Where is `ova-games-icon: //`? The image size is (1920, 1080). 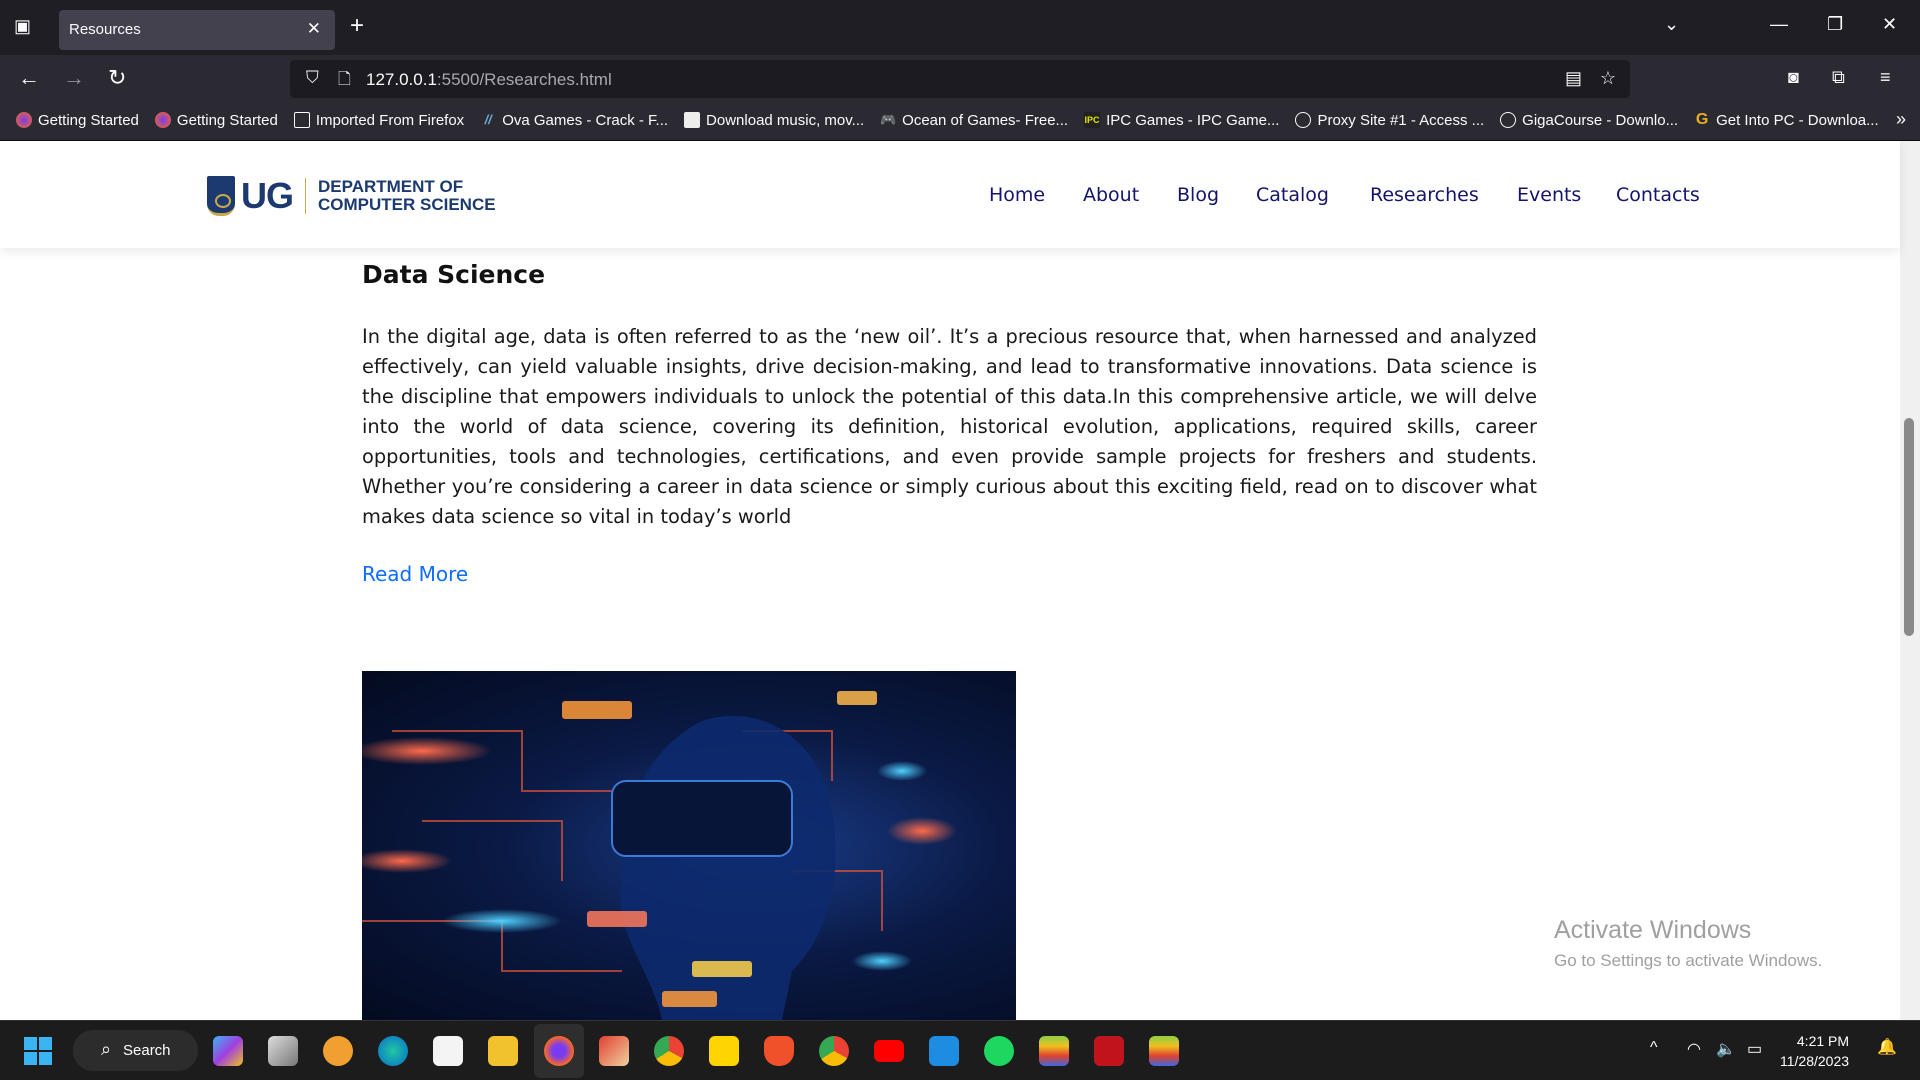
ova-games-icon: // is located at coordinates (488, 119).